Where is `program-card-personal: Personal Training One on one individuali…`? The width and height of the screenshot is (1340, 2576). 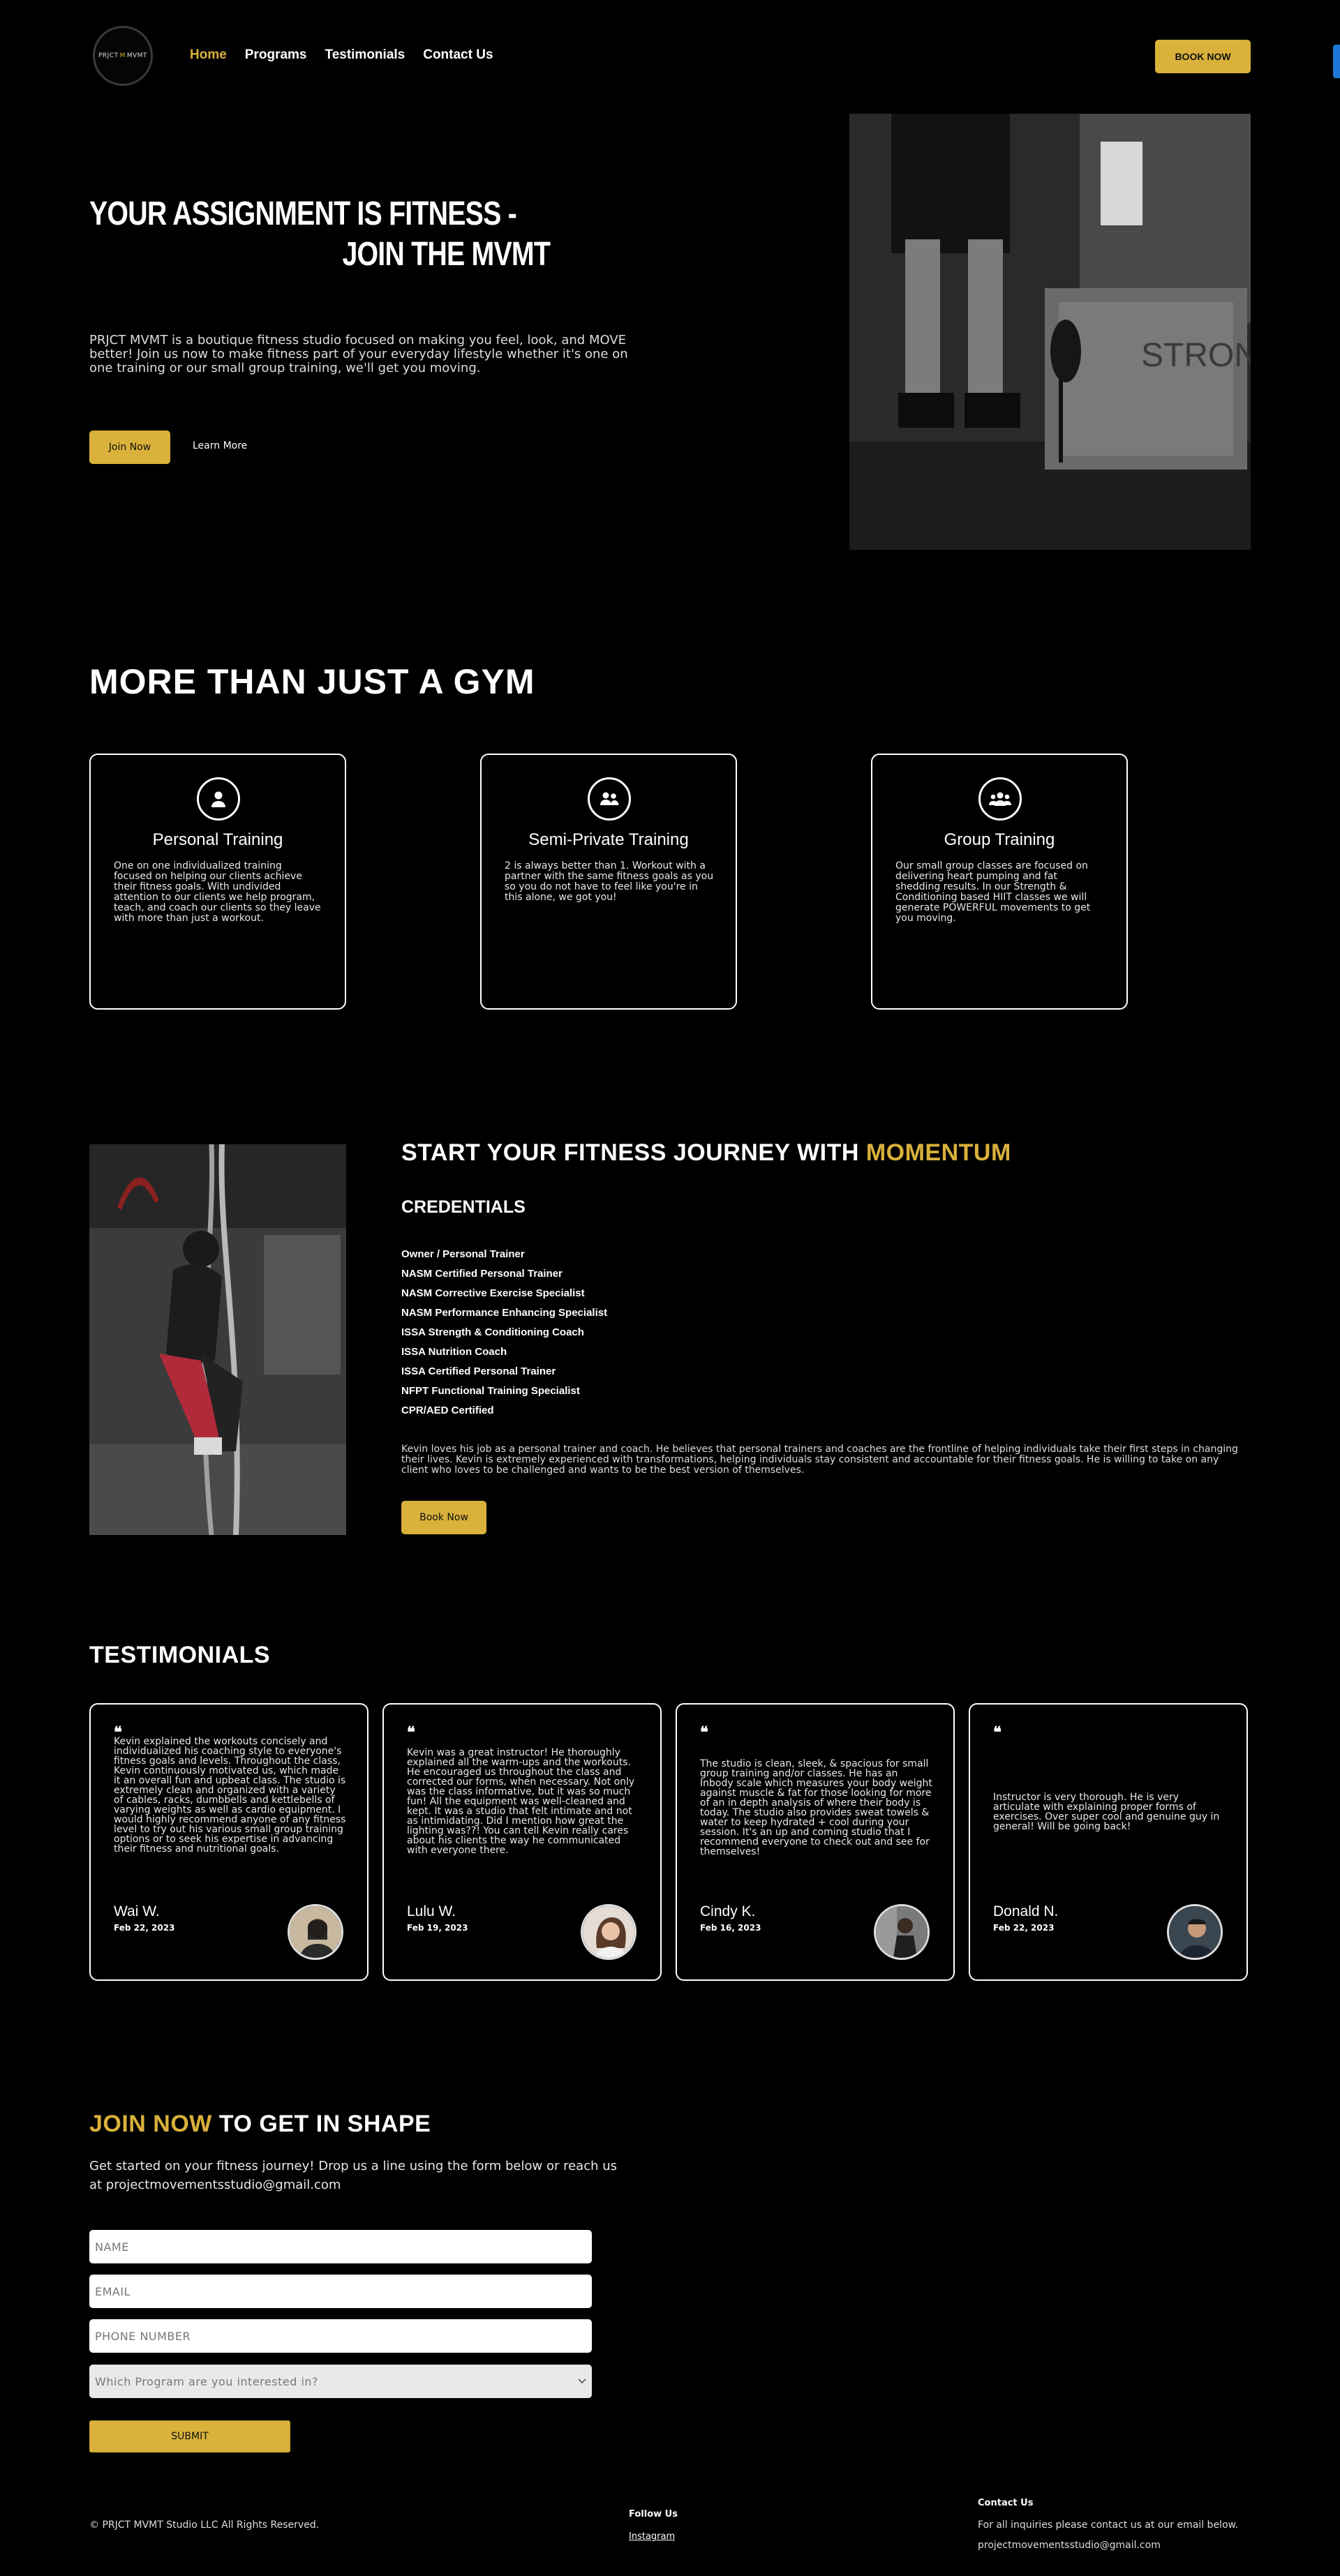 program-card-personal: Personal Training One on one individuali… is located at coordinates (217, 882).